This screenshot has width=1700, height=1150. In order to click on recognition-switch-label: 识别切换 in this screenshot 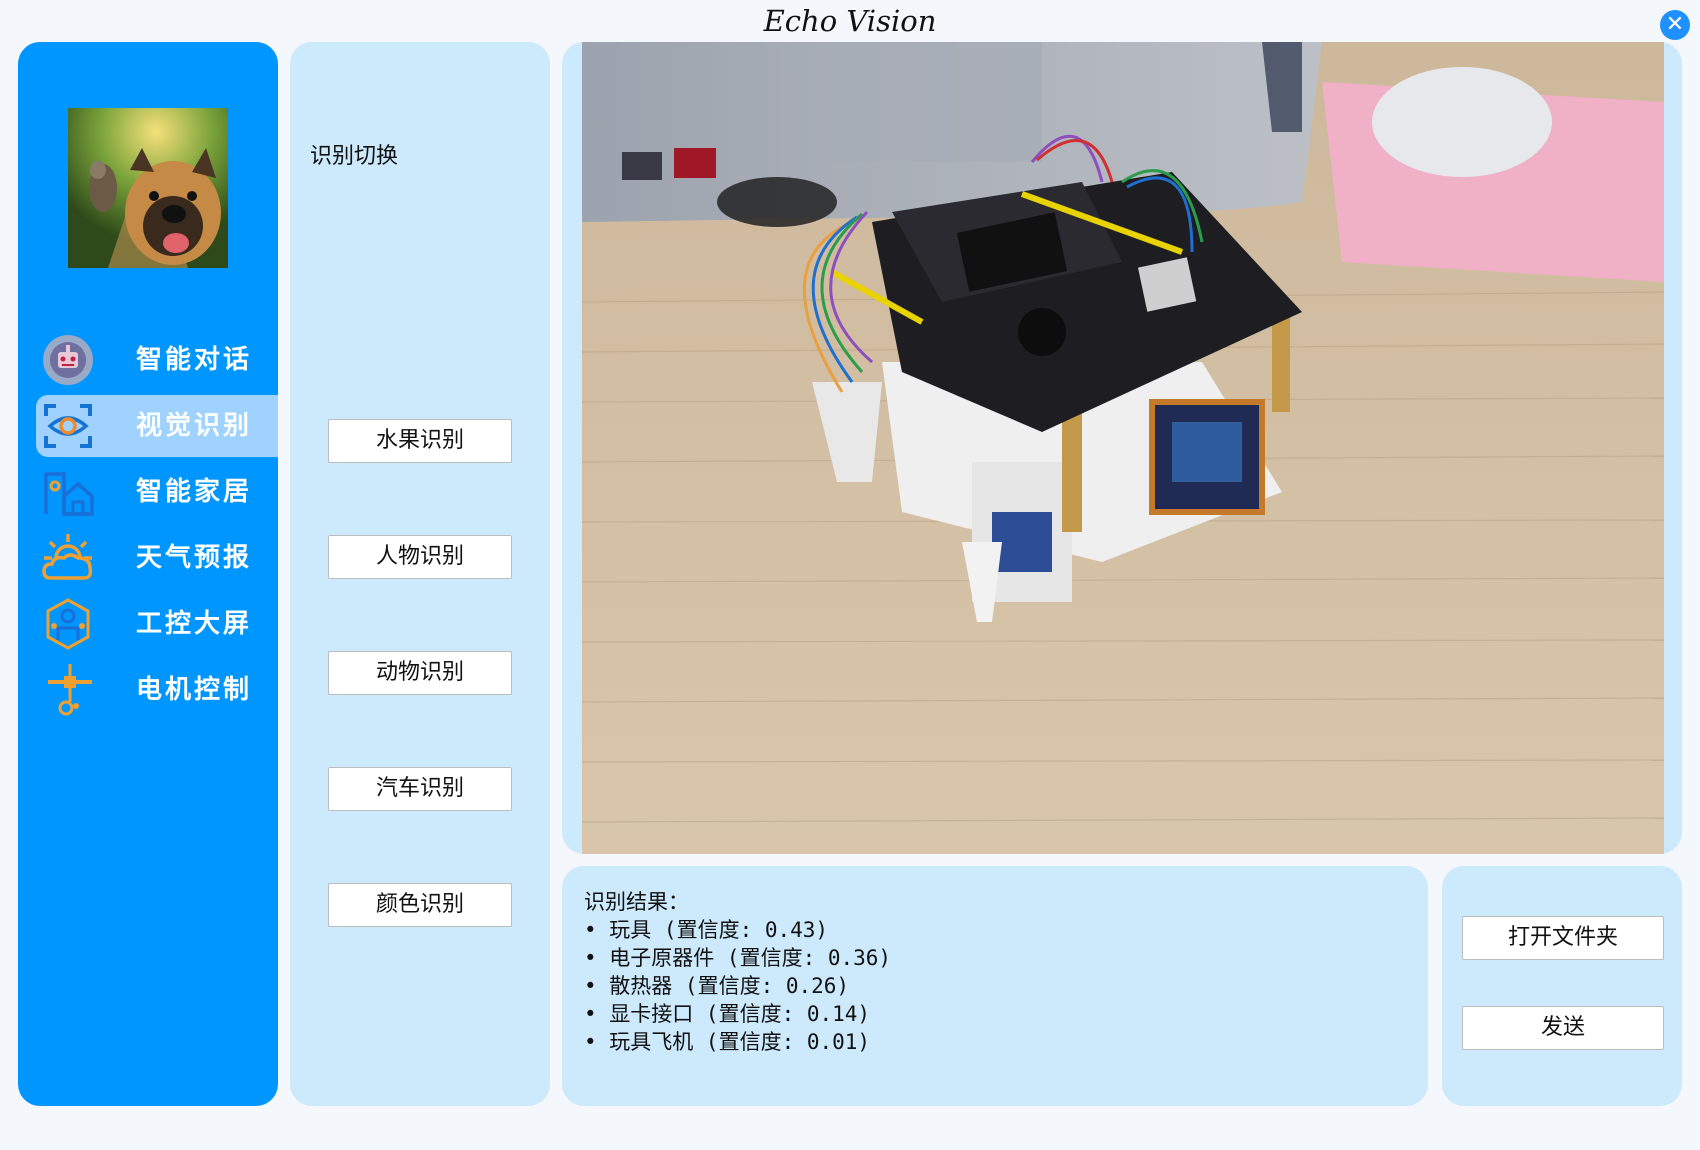, I will do `click(354, 156)`.